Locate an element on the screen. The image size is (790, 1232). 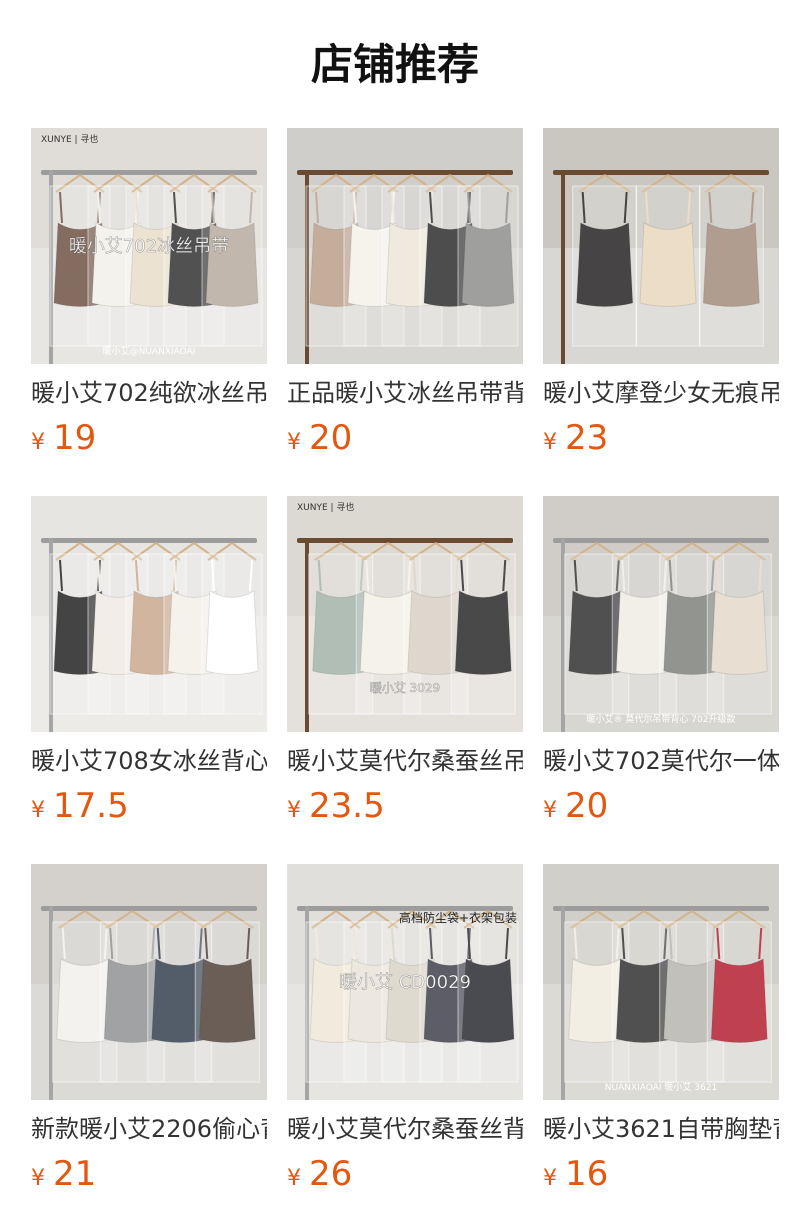
product-card: 暖小艾® 莫代尔吊带背心 702升级款暖小艾702莫代尔一体背心 ¥20 is located at coordinates (661, 680).